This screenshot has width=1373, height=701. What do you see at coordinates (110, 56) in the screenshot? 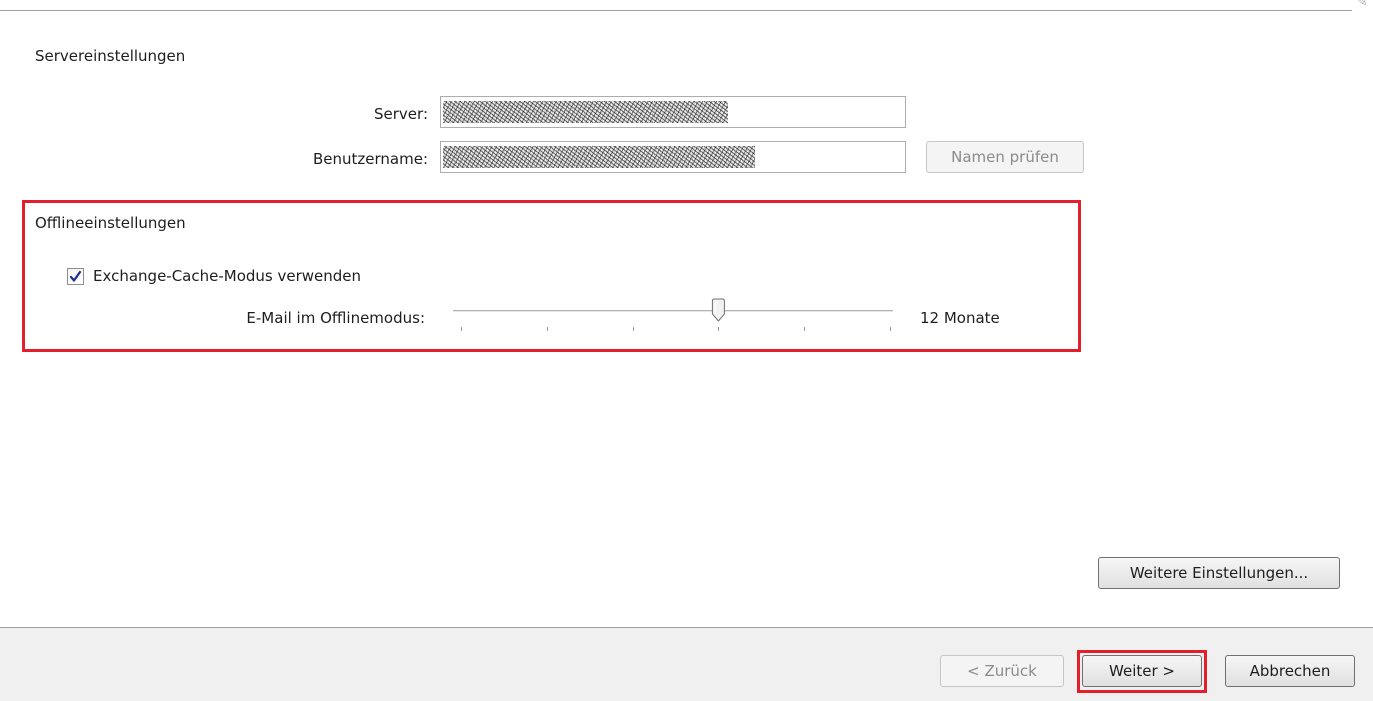
I see `server-settings-heading: Servereinstellungen` at bounding box center [110, 56].